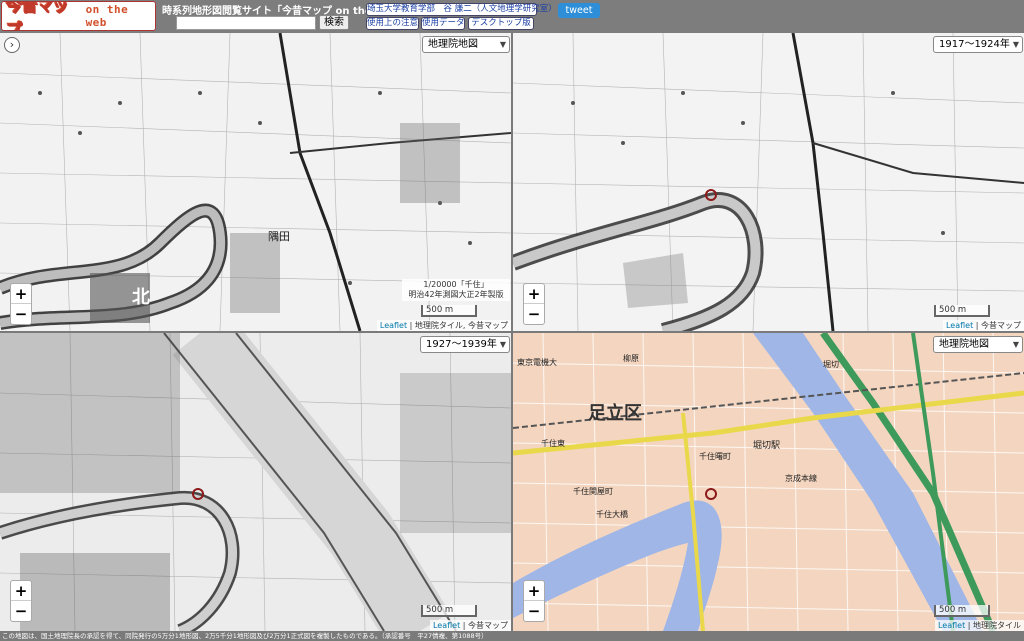 This screenshot has width=1024, height=641. I want to click on select-value: 1917〜1924年, so click(974, 44).